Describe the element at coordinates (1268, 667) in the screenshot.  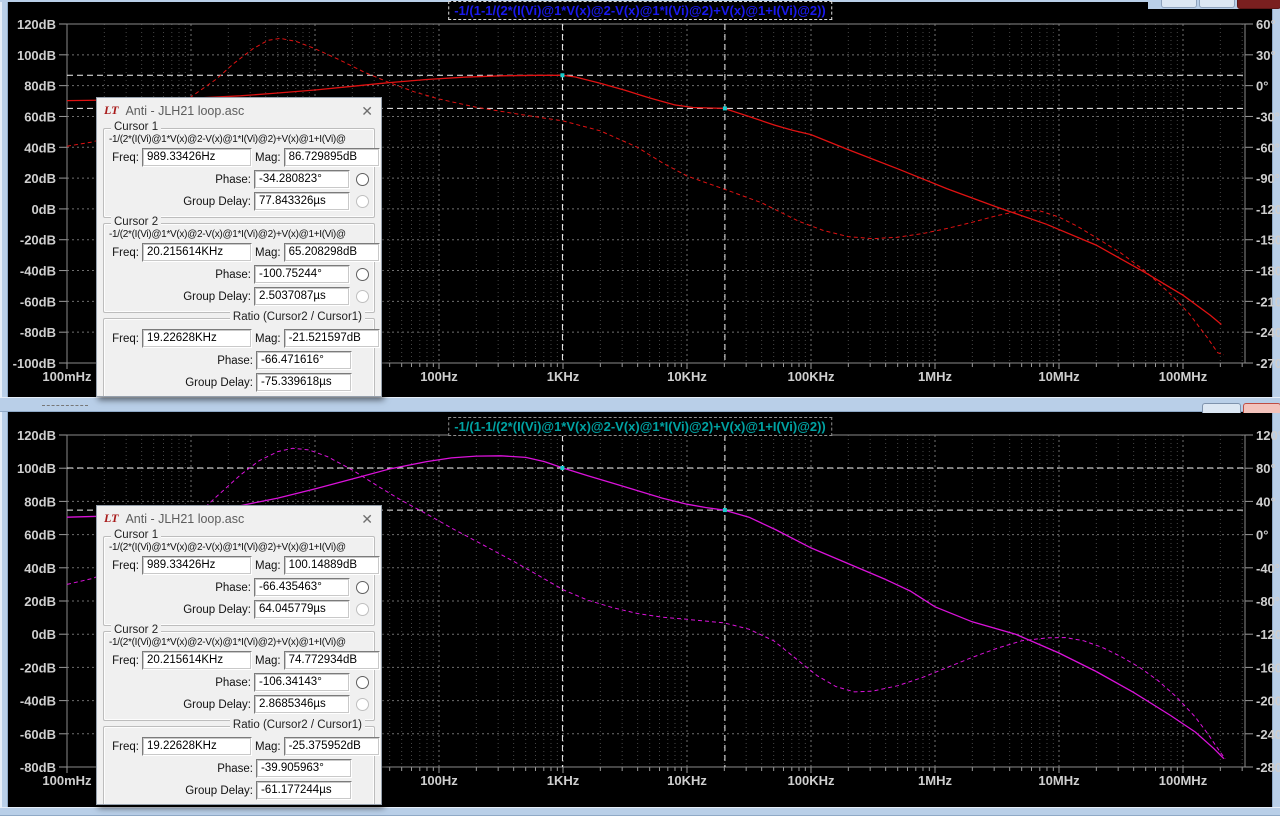
I see `y-right-tick-label: -160°` at that location.